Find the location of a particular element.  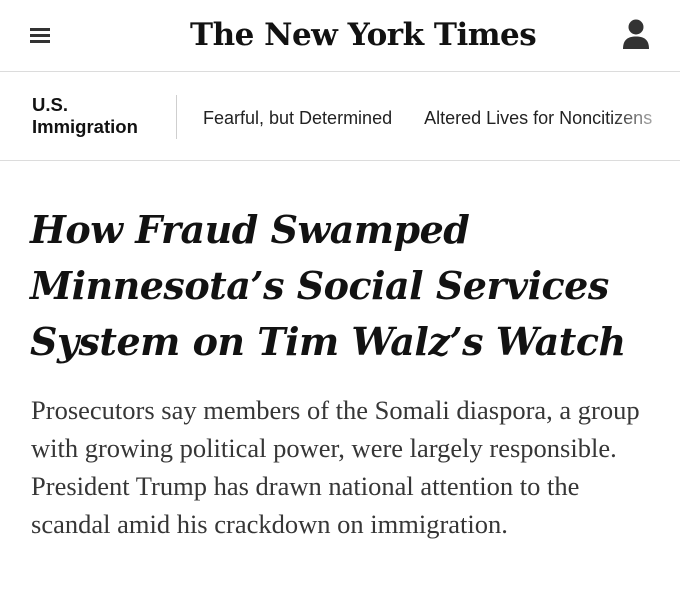

hamburger-menu-icon is located at coordinates (41, 35).